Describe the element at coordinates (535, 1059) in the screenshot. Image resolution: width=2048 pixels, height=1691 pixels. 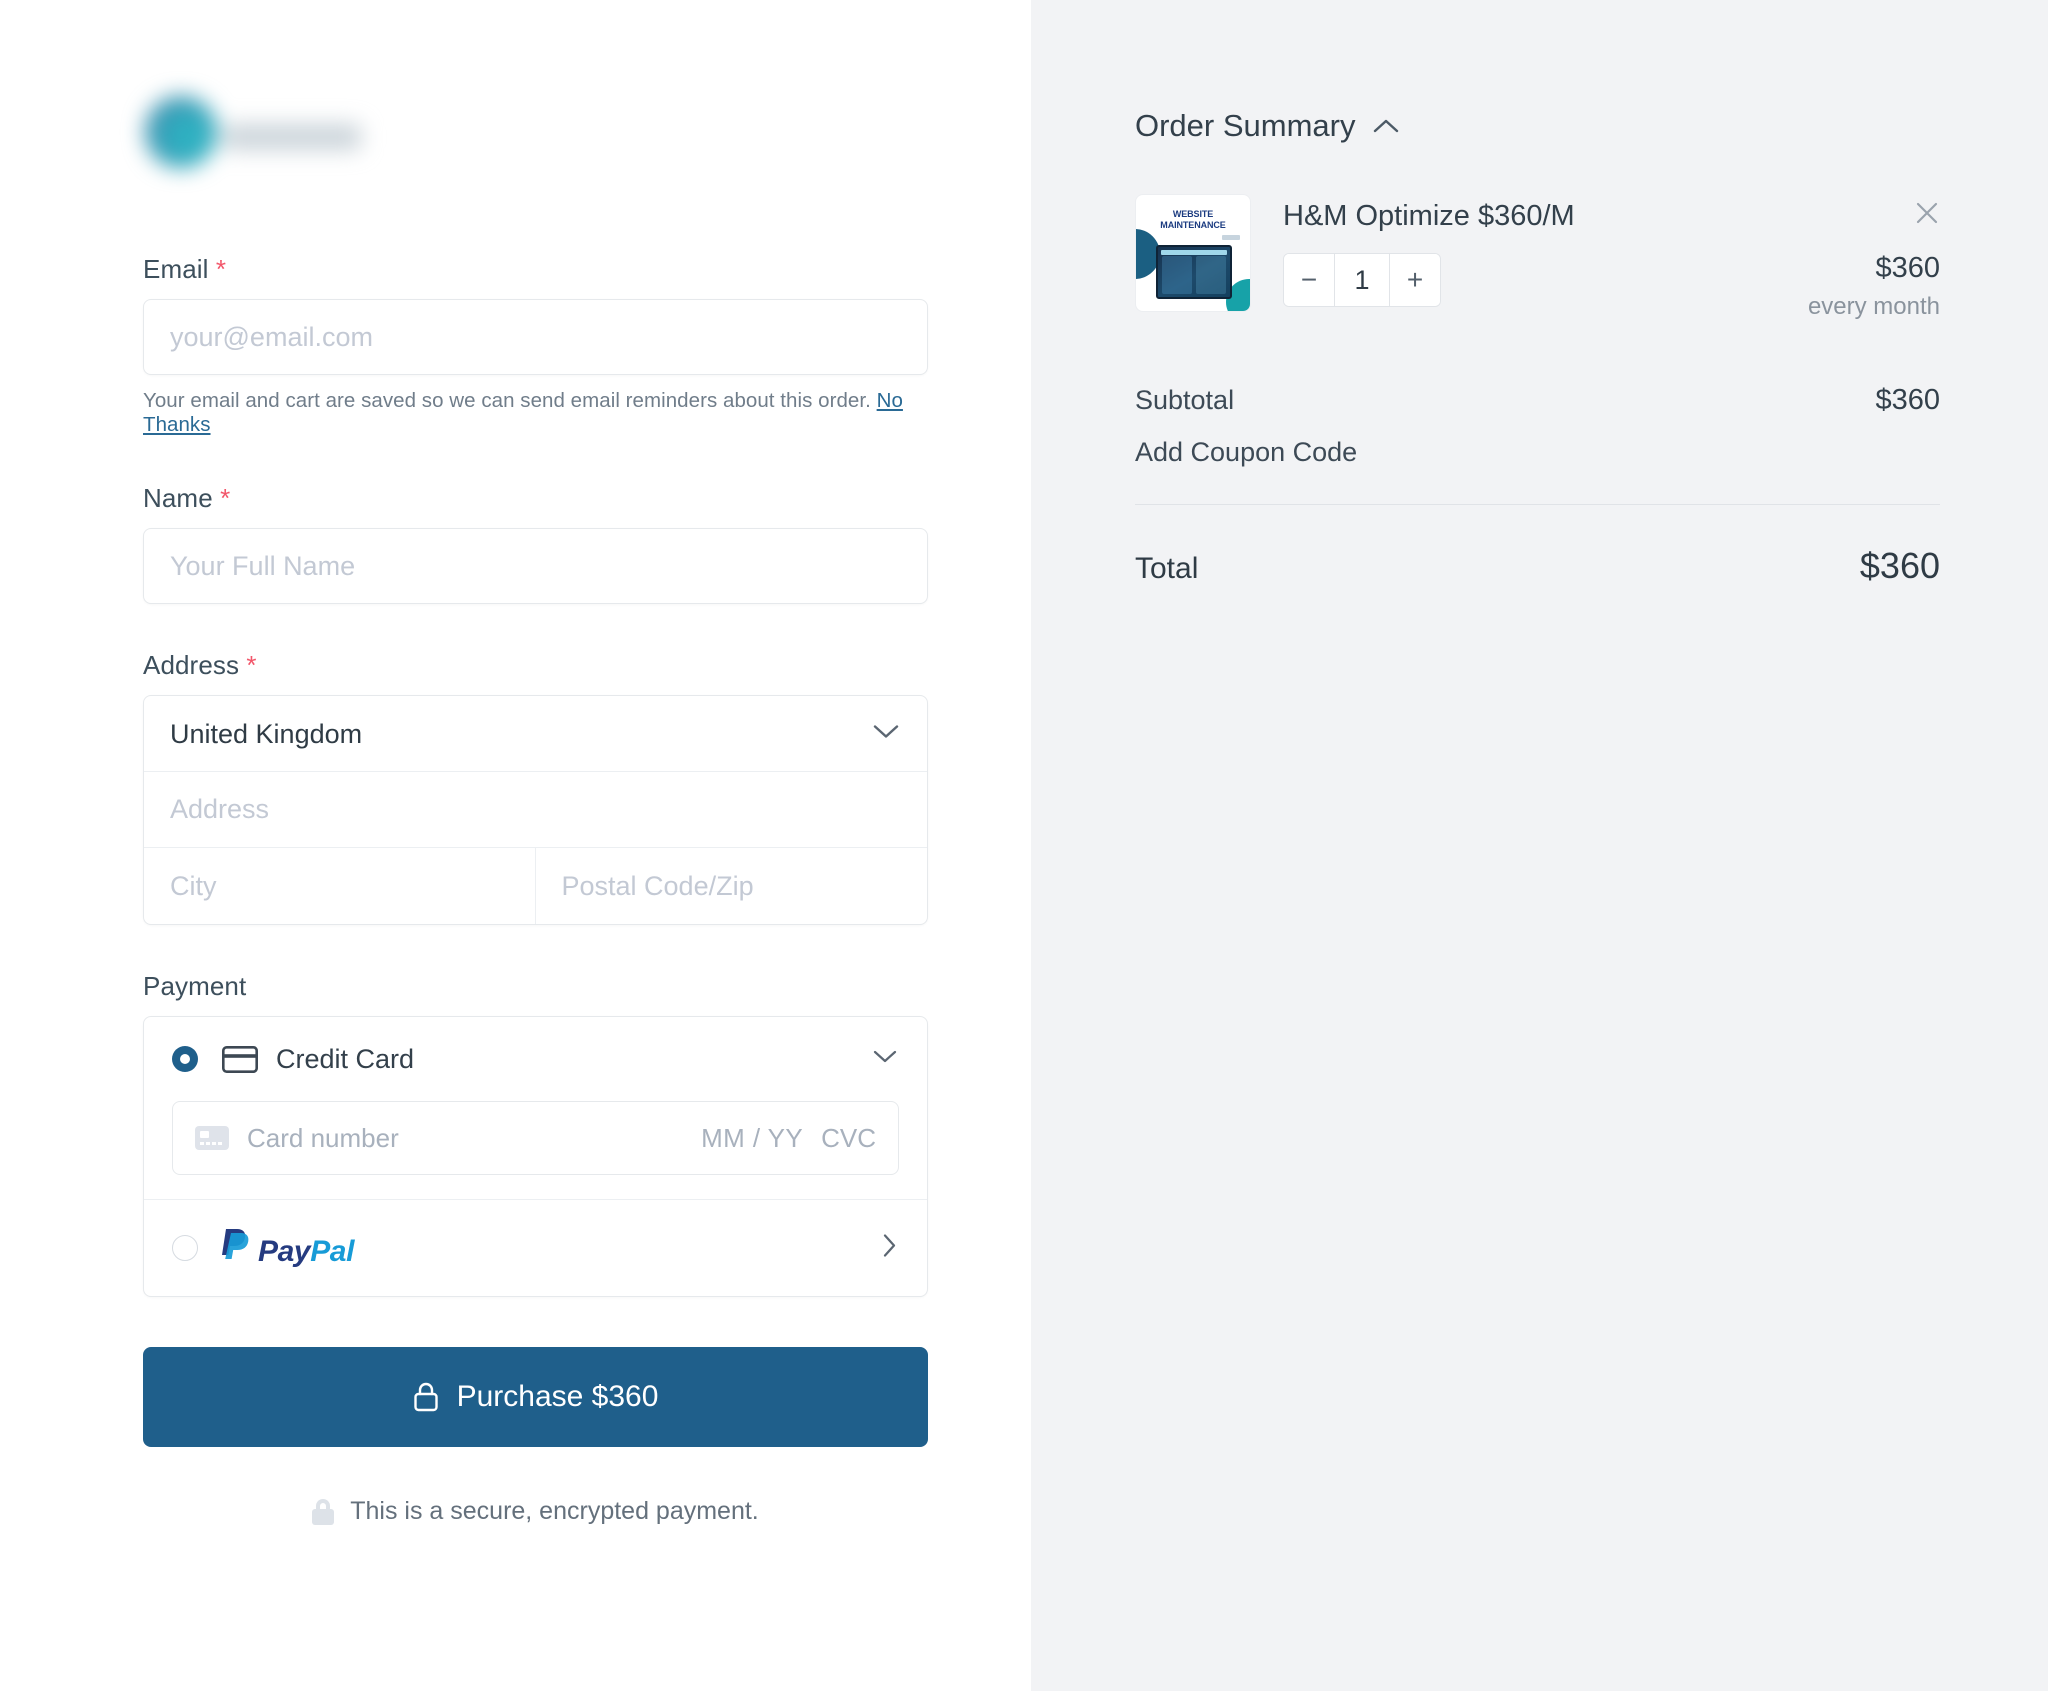
I see `payment-method-credit-card: Credit Card` at that location.